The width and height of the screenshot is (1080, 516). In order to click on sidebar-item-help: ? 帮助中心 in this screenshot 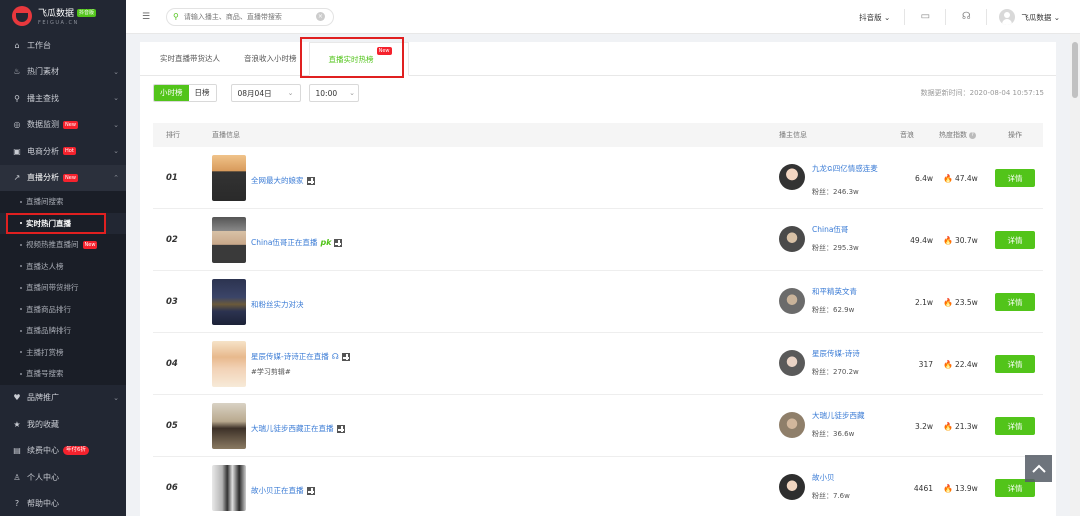, I will do `click(63, 503)`.